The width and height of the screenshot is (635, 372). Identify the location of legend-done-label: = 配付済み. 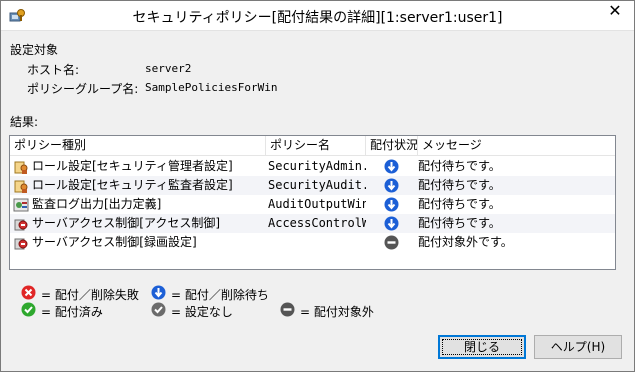
(72, 312).